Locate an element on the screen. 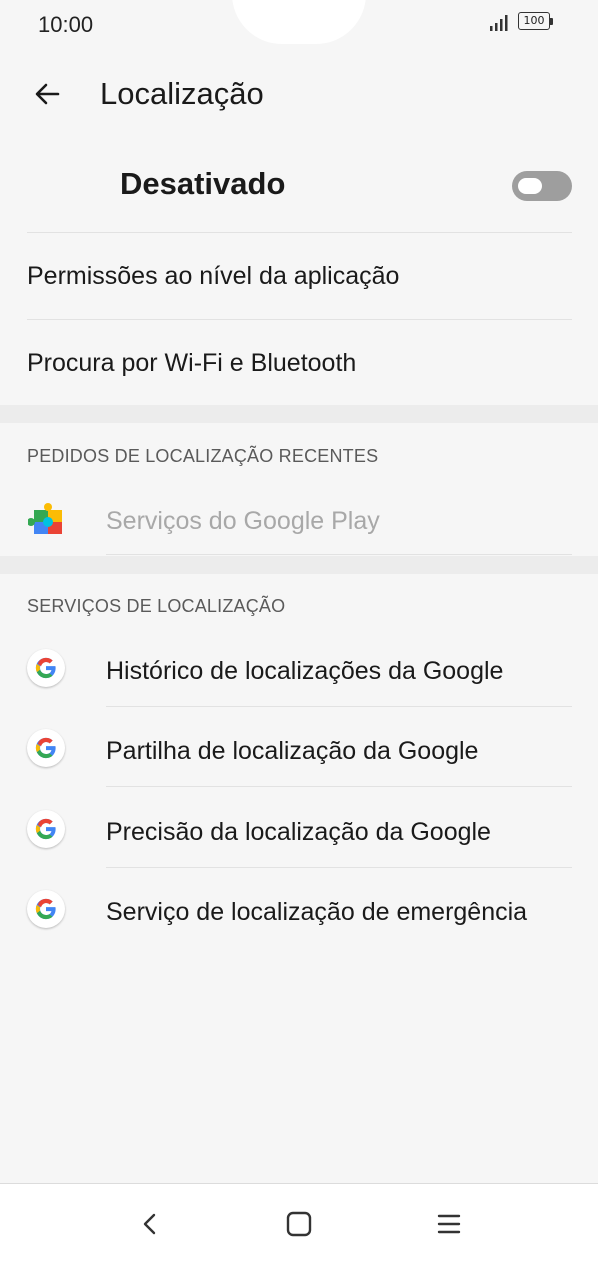 Image resolution: width=598 pixels, height=1262 pixels. toggle-knob is located at coordinates (530, 186).